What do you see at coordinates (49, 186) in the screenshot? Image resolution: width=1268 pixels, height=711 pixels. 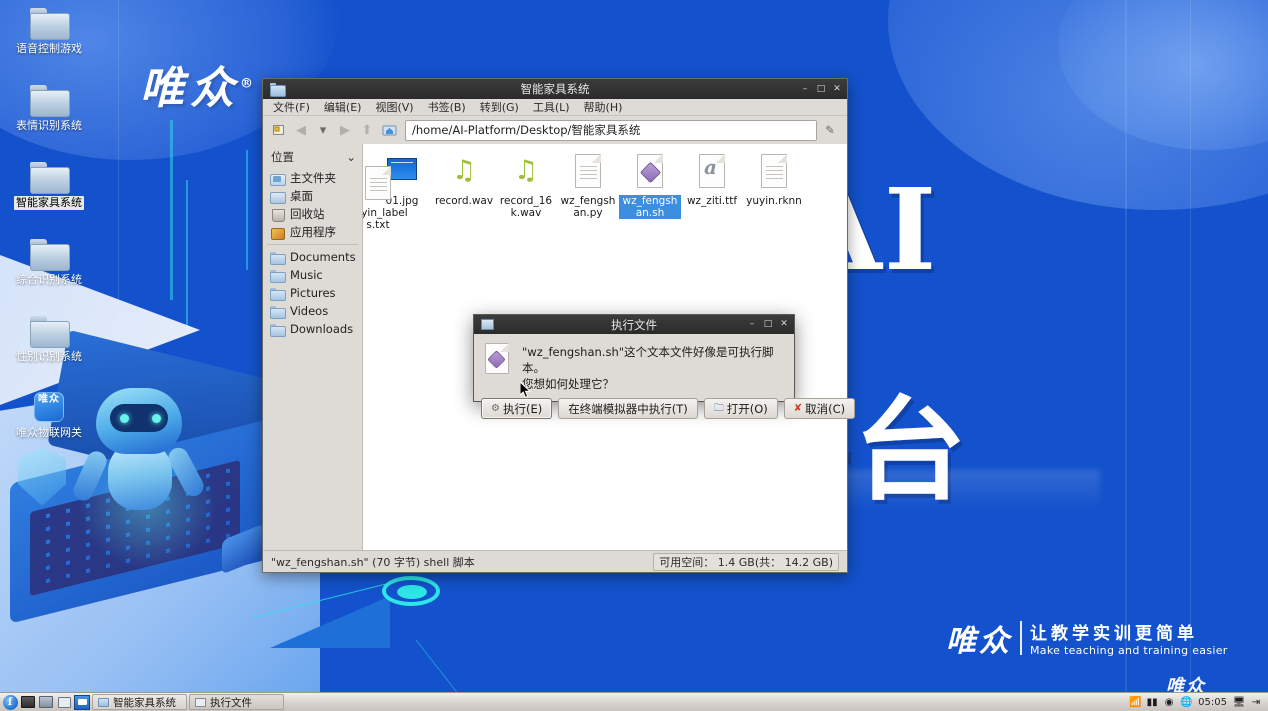 I see `desktop-icon-smart-home-system: 智能家具系统` at bounding box center [49, 186].